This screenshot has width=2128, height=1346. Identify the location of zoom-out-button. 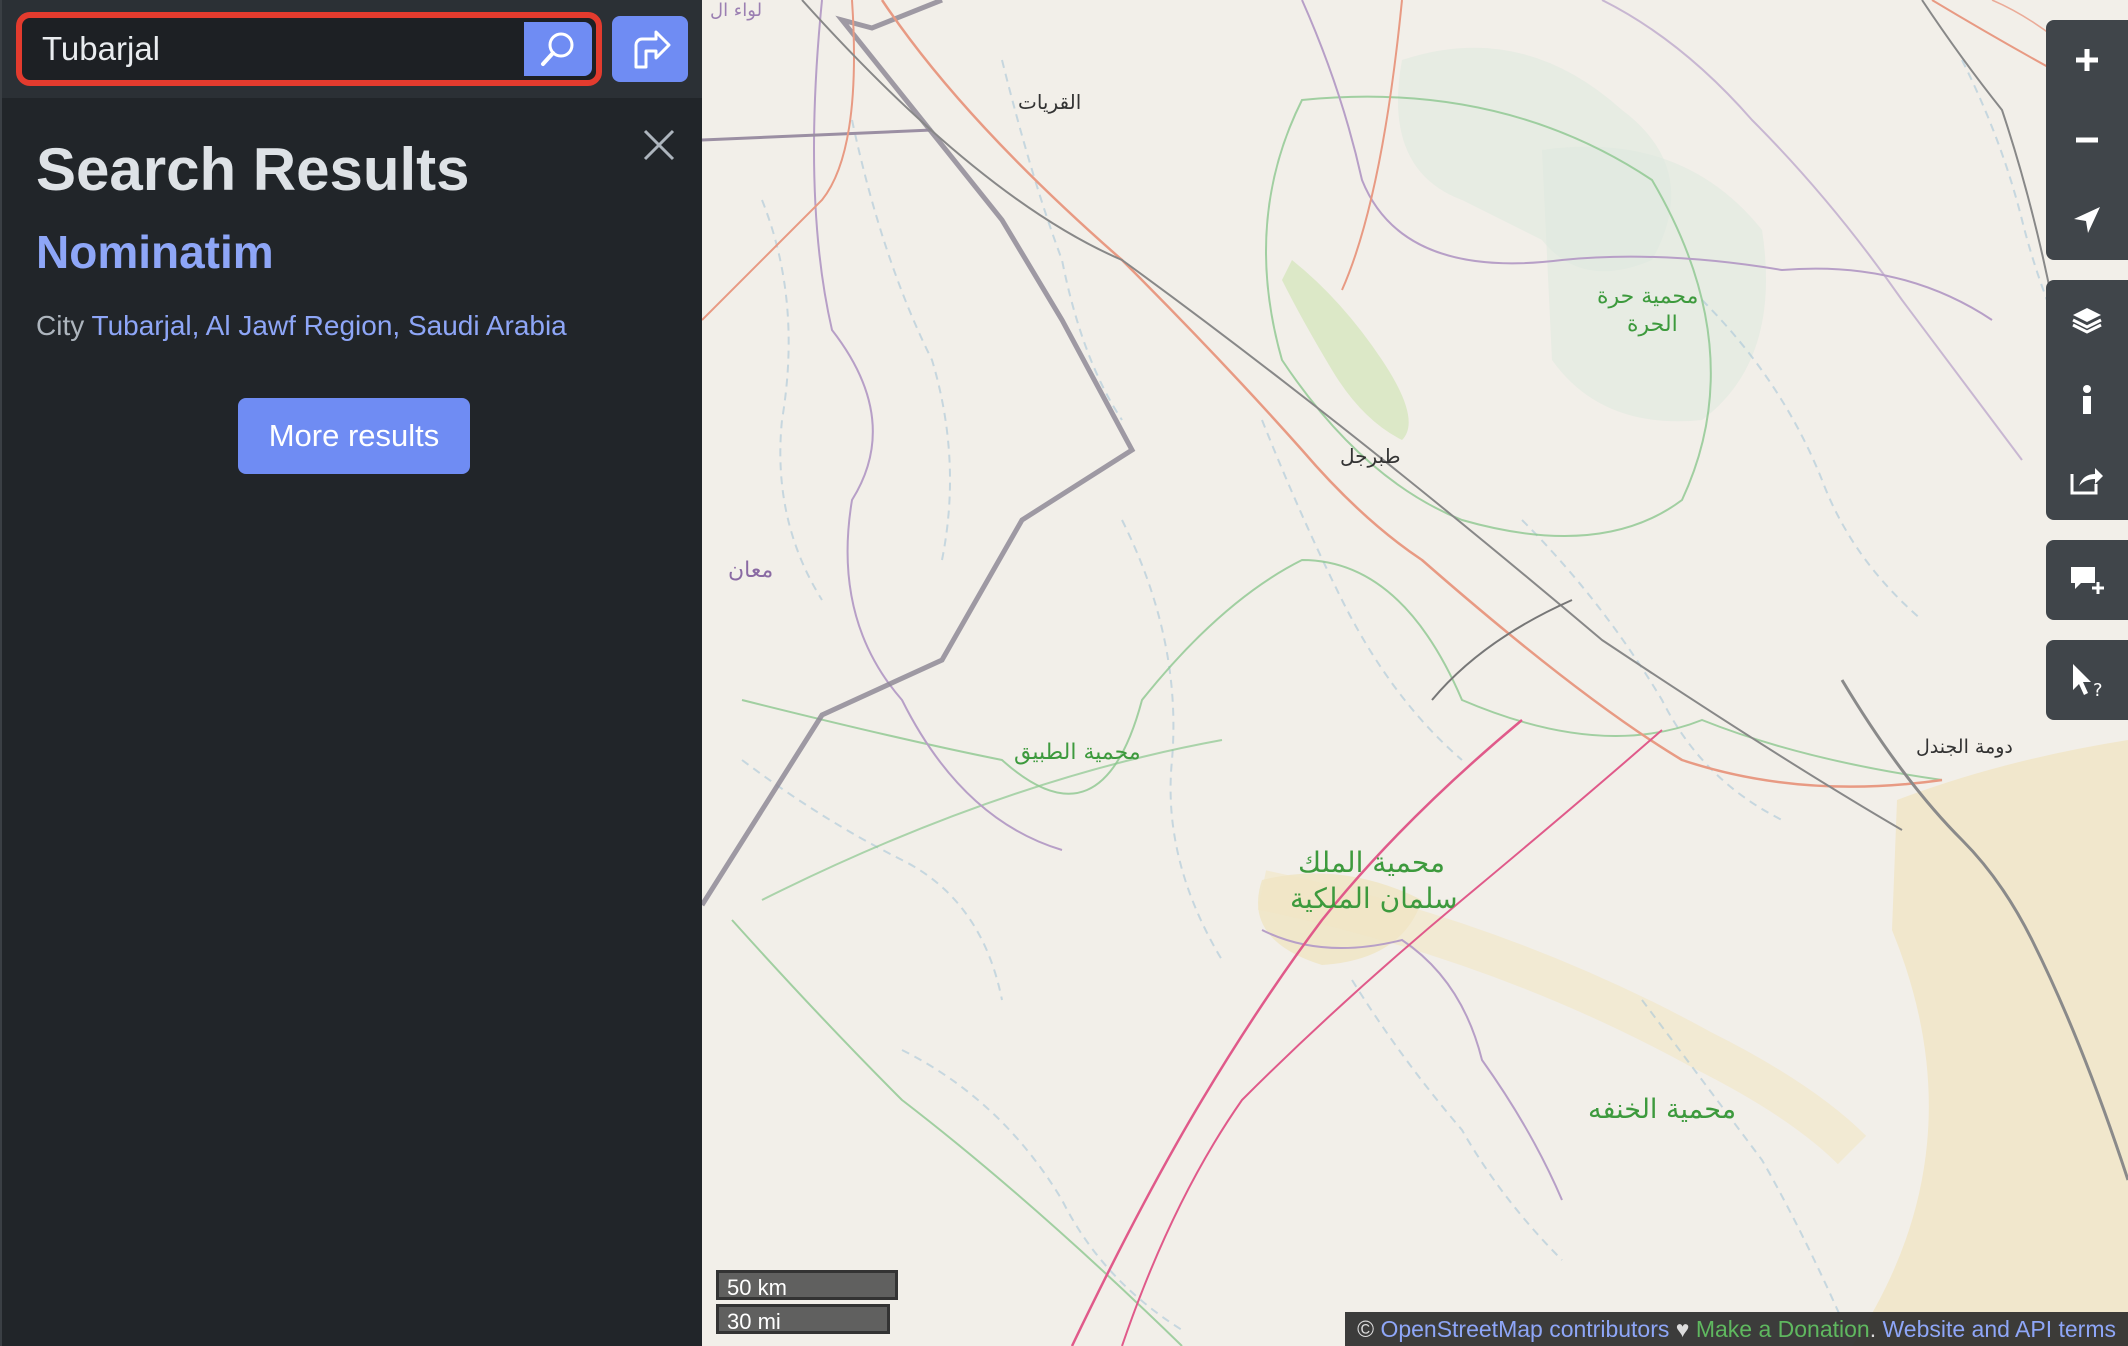
(2087, 140).